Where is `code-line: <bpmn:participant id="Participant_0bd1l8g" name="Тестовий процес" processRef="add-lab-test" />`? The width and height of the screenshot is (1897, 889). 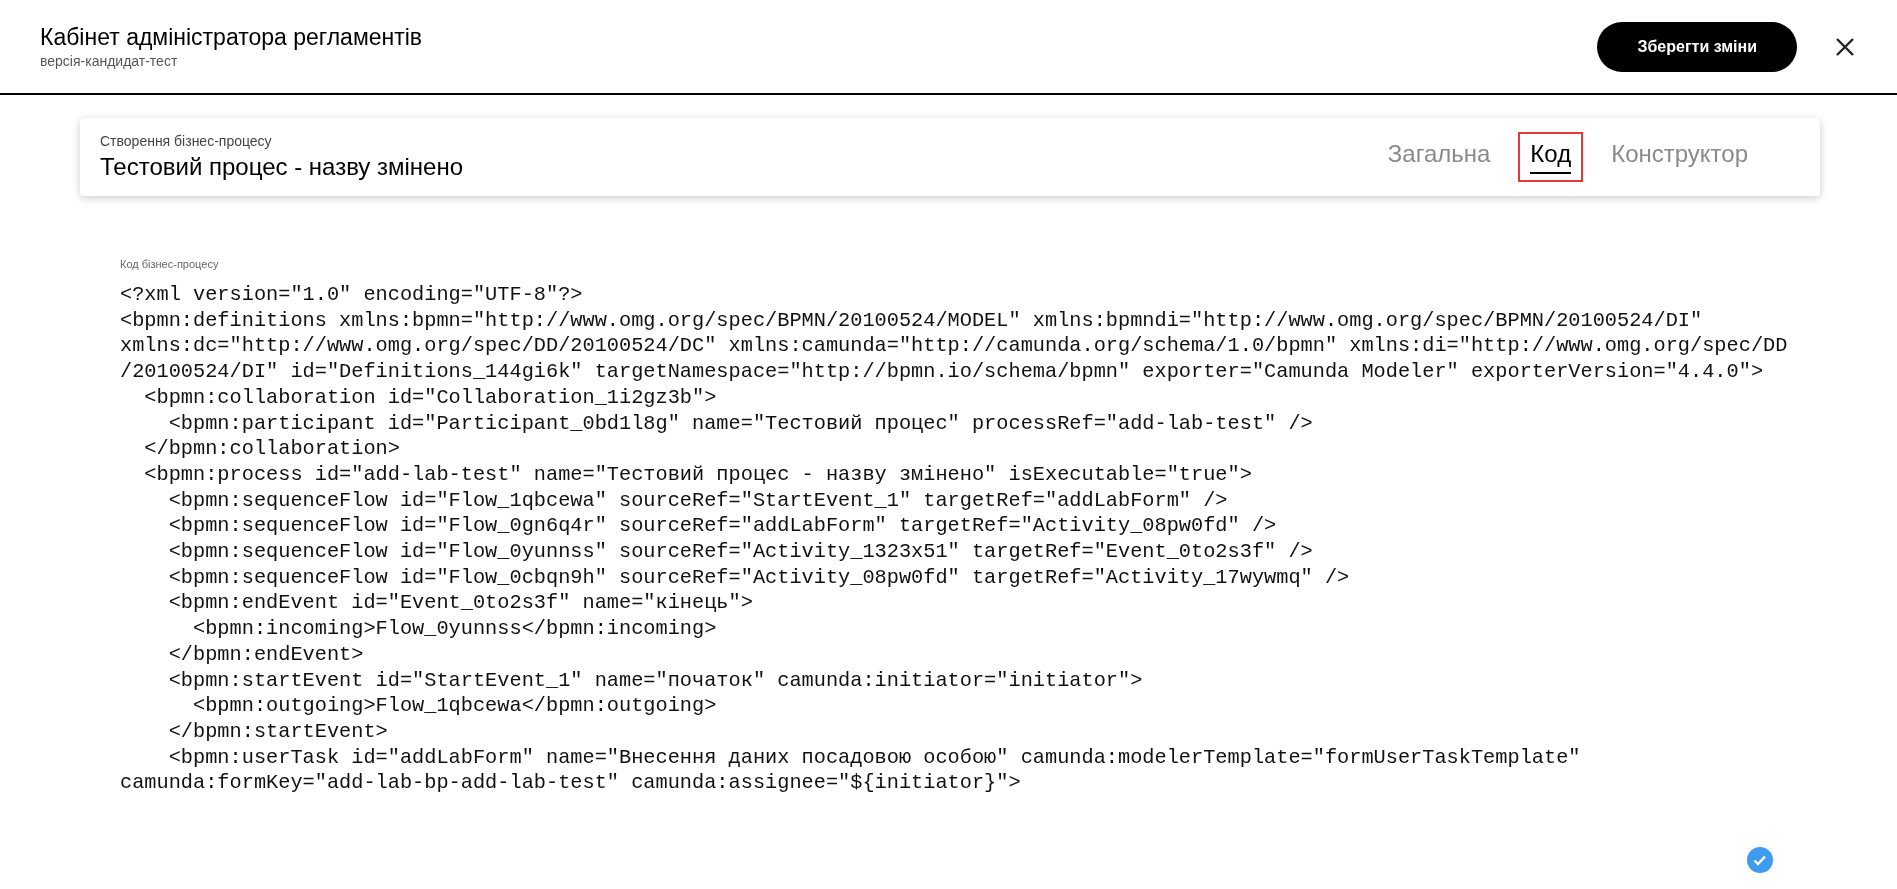
code-line: <bpmn:participant id="Participant_0bd1l8g" name="Тестовий процес" processRef="add-lab-test" /> is located at coordinates (740, 423).